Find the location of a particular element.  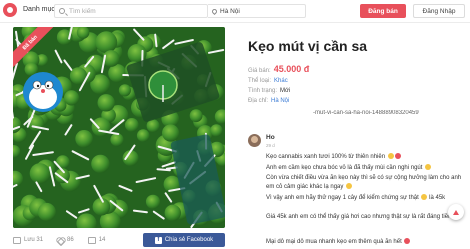

condition-row: Tình trạng: Mới is located at coordinates (269, 91).